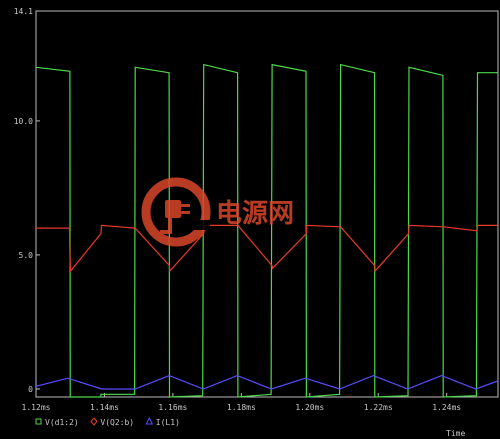 Image resolution: width=500 pixels, height=439 pixels. Describe the element at coordinates (241, 407) in the screenshot. I see `x-tick-label: 1.18ms` at that location.